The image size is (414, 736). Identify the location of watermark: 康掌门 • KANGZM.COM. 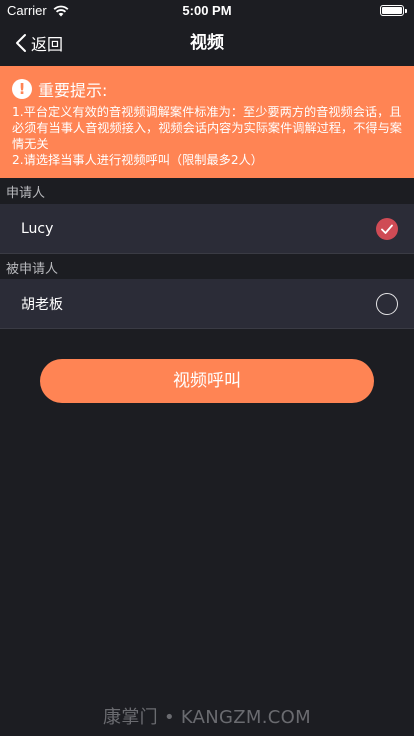
(207, 717).